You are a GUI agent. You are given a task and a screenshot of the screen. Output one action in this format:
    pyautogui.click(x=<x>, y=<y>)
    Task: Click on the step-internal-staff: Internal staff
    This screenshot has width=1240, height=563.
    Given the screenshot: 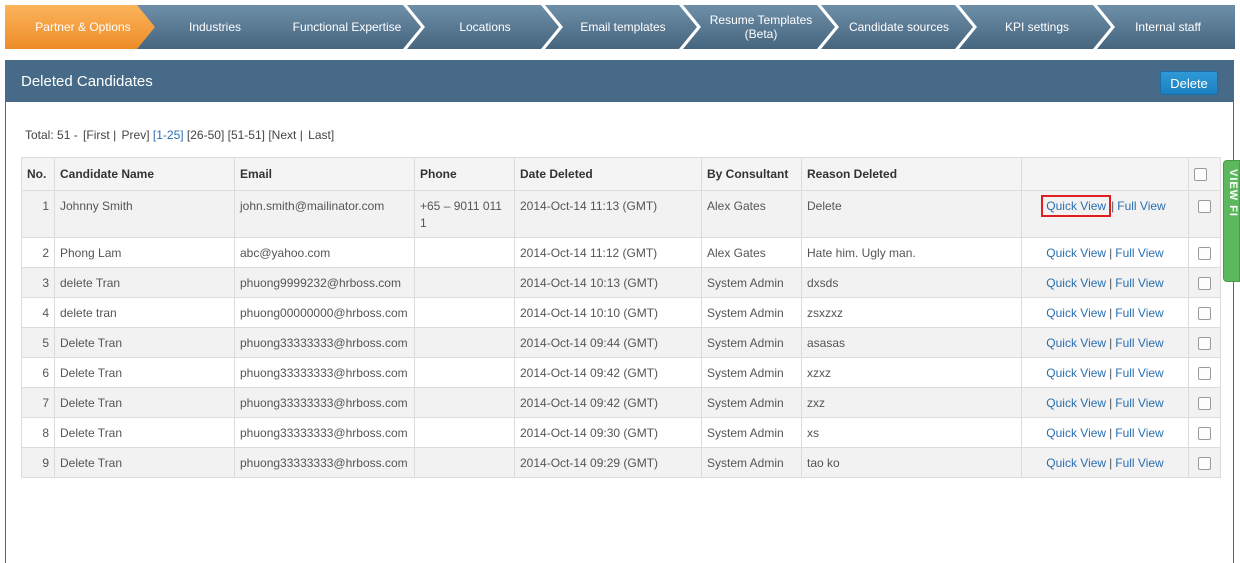 What is the action you would take?
    pyautogui.click(x=1166, y=27)
    